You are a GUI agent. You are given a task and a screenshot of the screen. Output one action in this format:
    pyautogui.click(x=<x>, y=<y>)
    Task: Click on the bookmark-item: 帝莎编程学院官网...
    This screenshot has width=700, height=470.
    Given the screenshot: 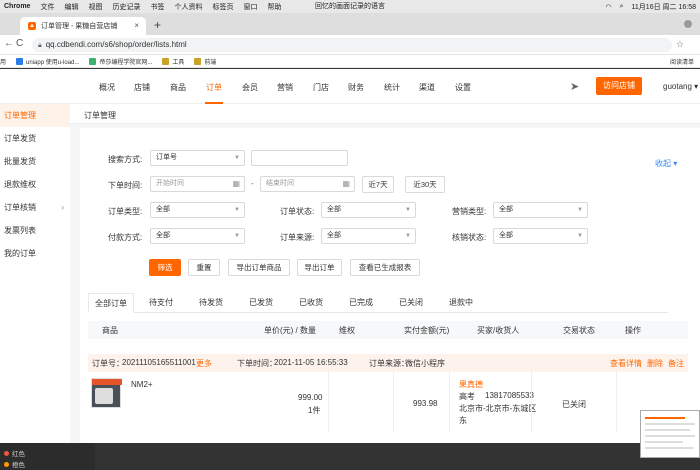 What is the action you would take?
    pyautogui.click(x=120, y=61)
    